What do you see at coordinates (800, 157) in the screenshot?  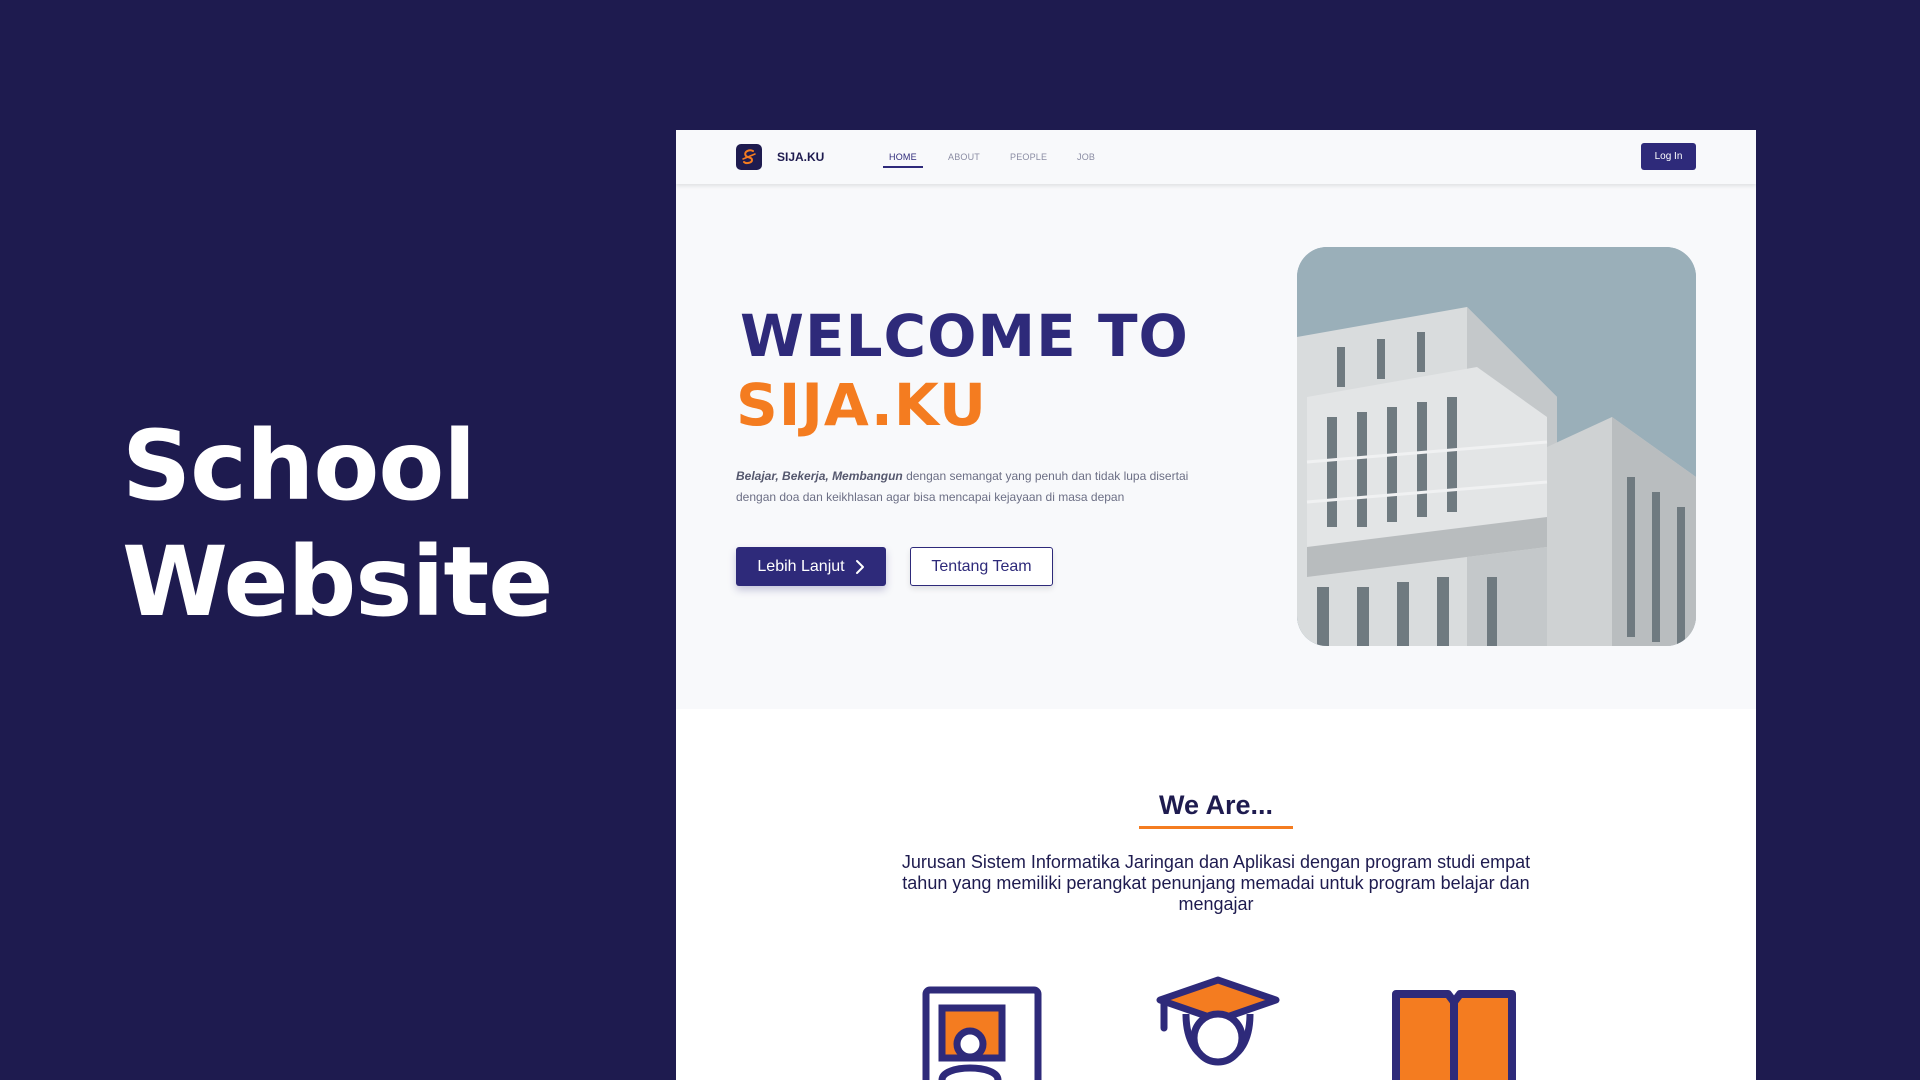 I see `brand-name: SIJA.KU` at bounding box center [800, 157].